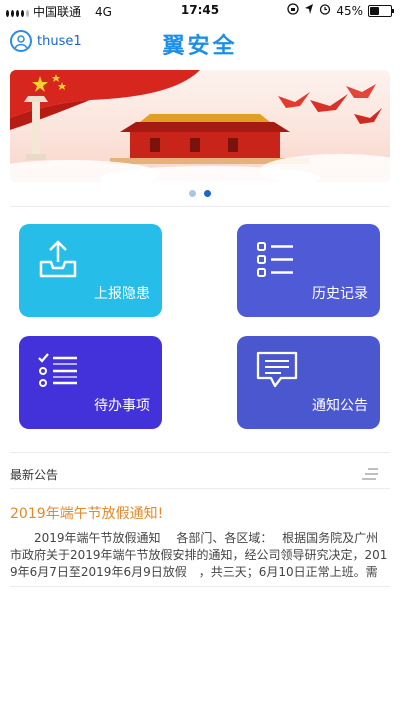 This screenshot has width=400, height=711. What do you see at coordinates (34, 475) in the screenshot?
I see `section-title-latest-notices: 最新公告` at bounding box center [34, 475].